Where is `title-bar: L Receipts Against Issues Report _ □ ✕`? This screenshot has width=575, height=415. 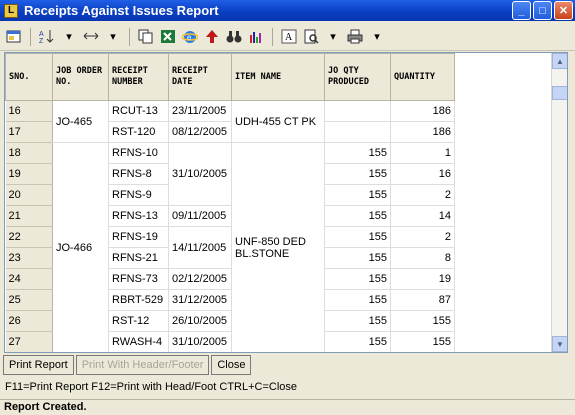
title-bar: L Receipts Against Issues Report _ □ ✕ is located at coordinates (287, 10).